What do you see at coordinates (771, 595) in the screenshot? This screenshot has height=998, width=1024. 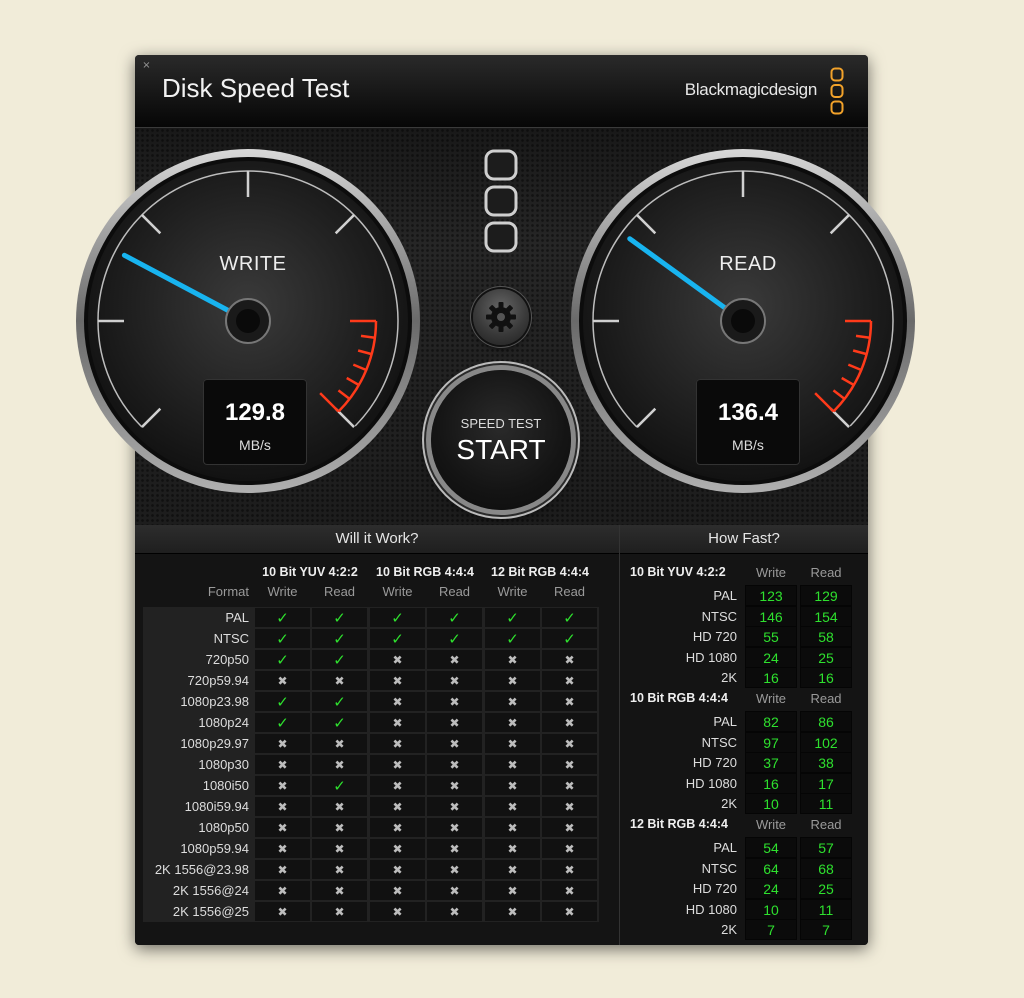 I see `write-speed-value: 123` at bounding box center [771, 595].